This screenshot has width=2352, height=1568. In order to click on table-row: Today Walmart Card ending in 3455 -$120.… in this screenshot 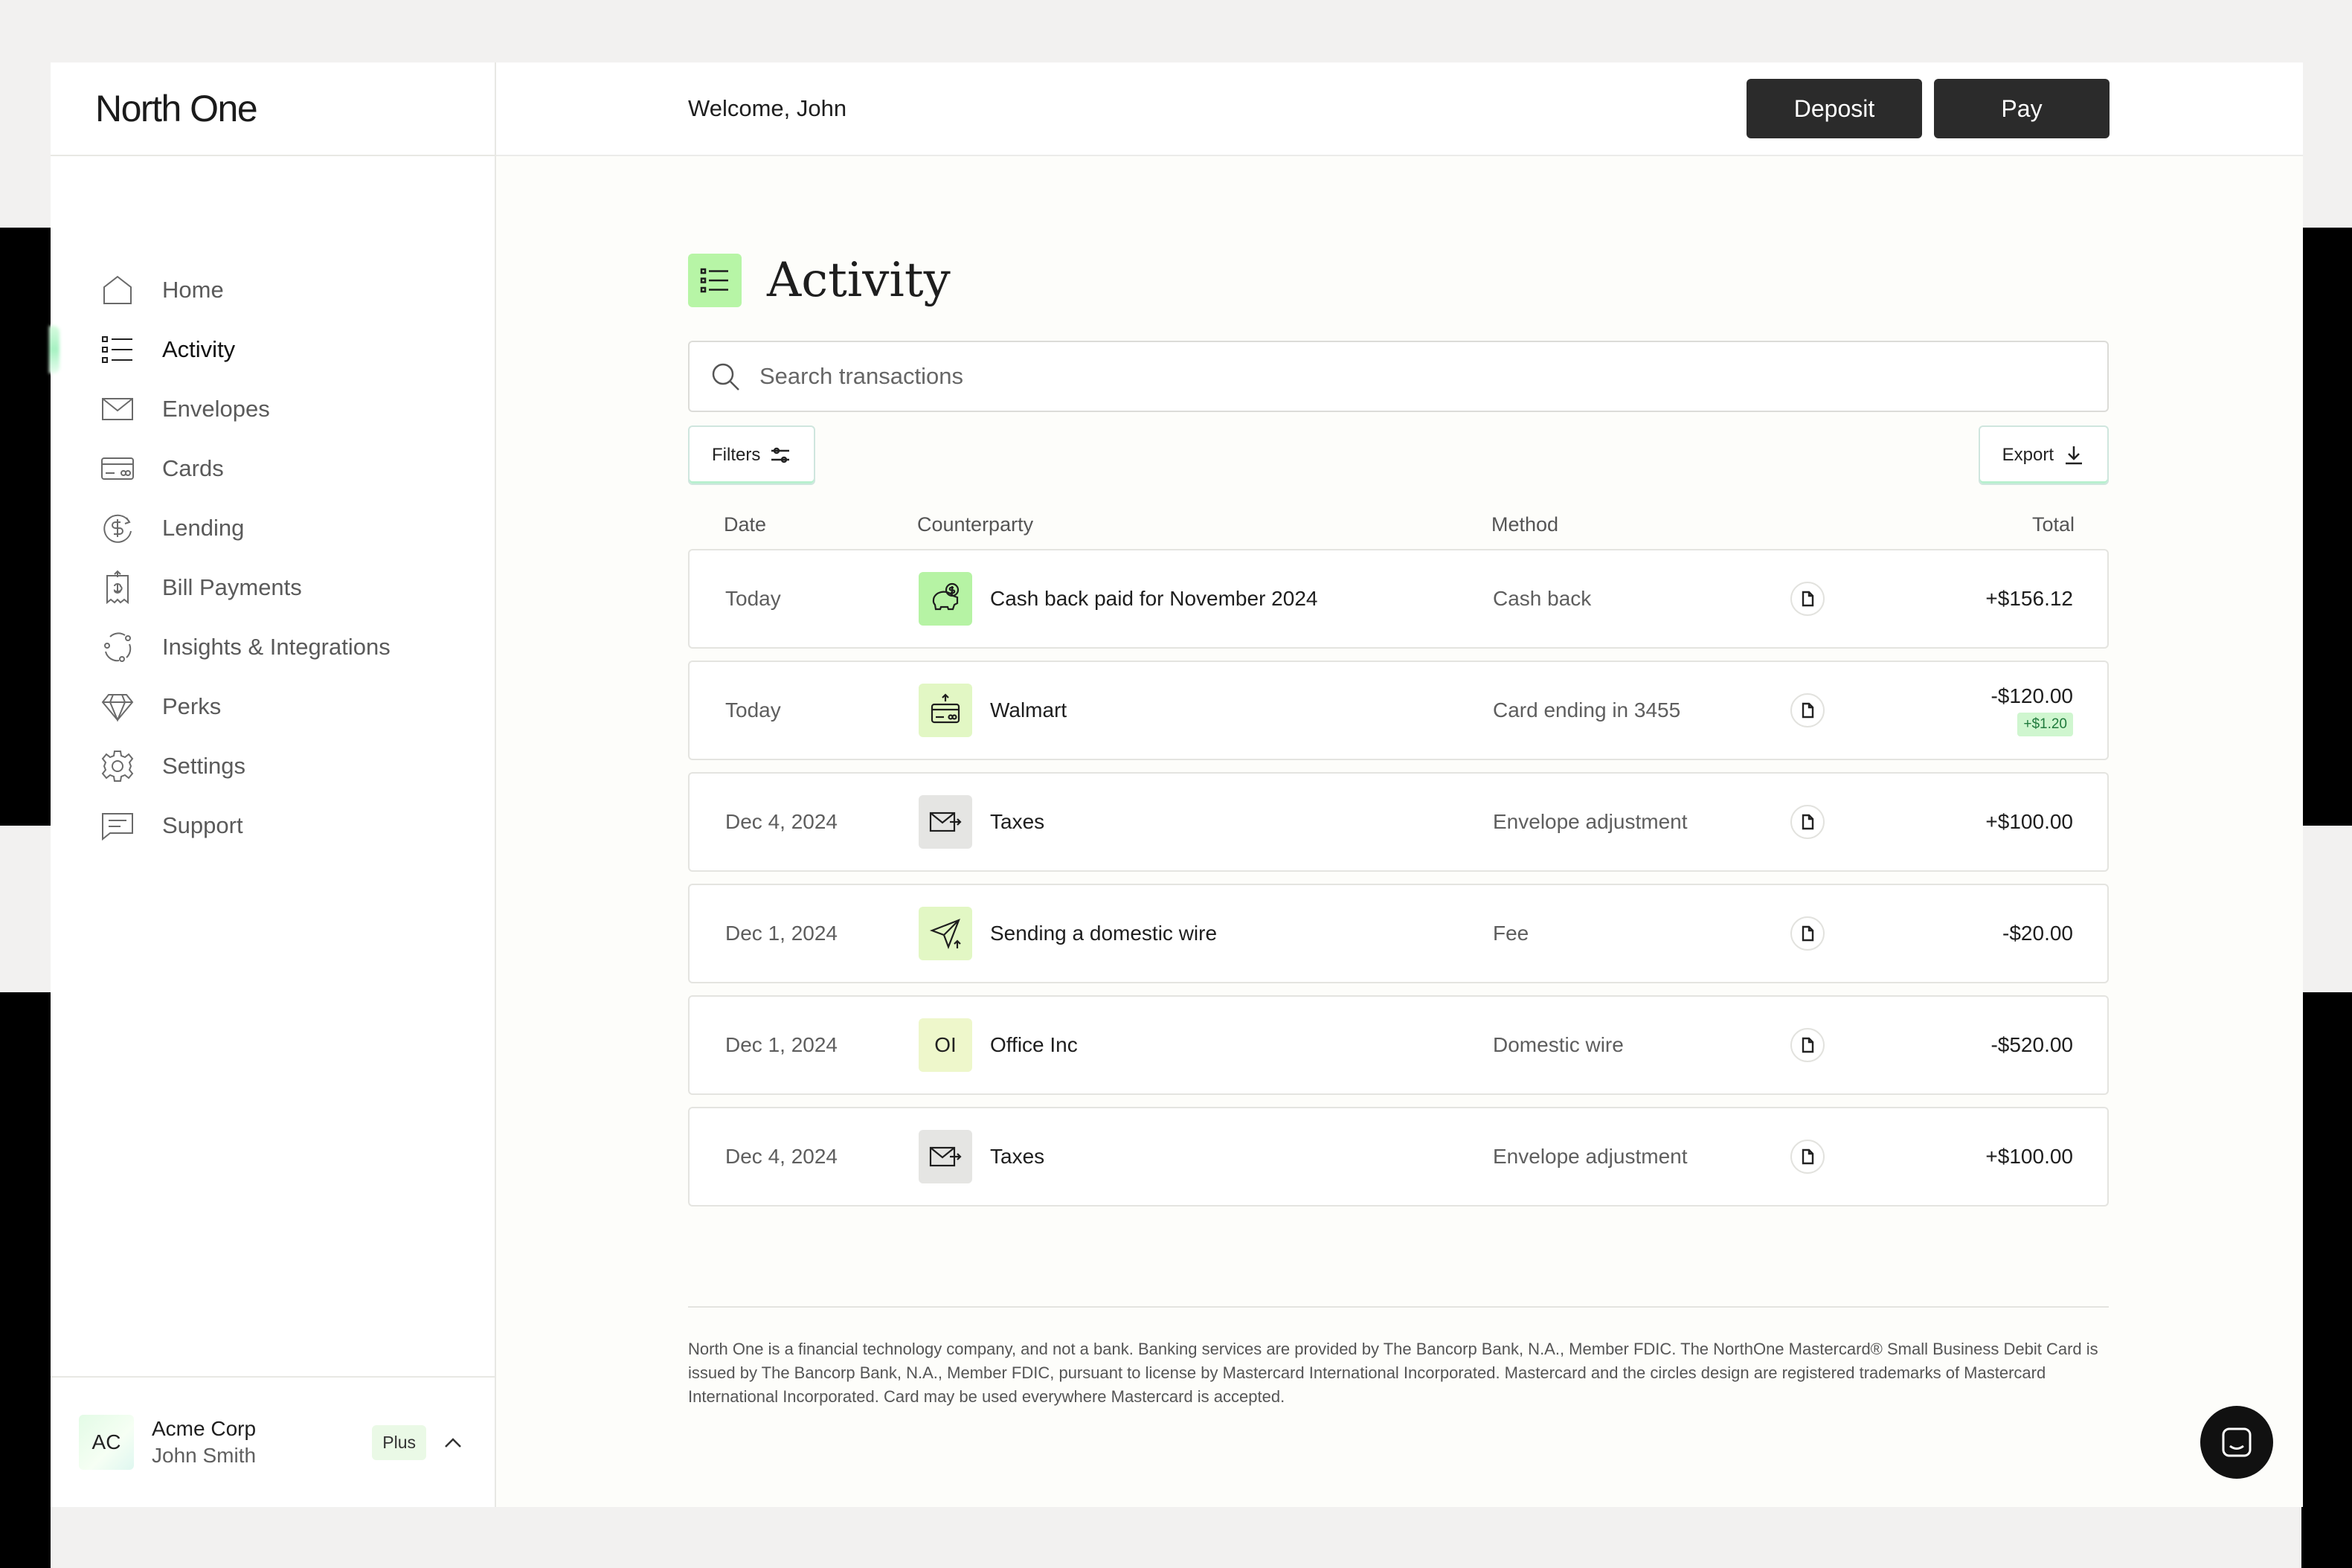, I will do `click(1398, 710)`.